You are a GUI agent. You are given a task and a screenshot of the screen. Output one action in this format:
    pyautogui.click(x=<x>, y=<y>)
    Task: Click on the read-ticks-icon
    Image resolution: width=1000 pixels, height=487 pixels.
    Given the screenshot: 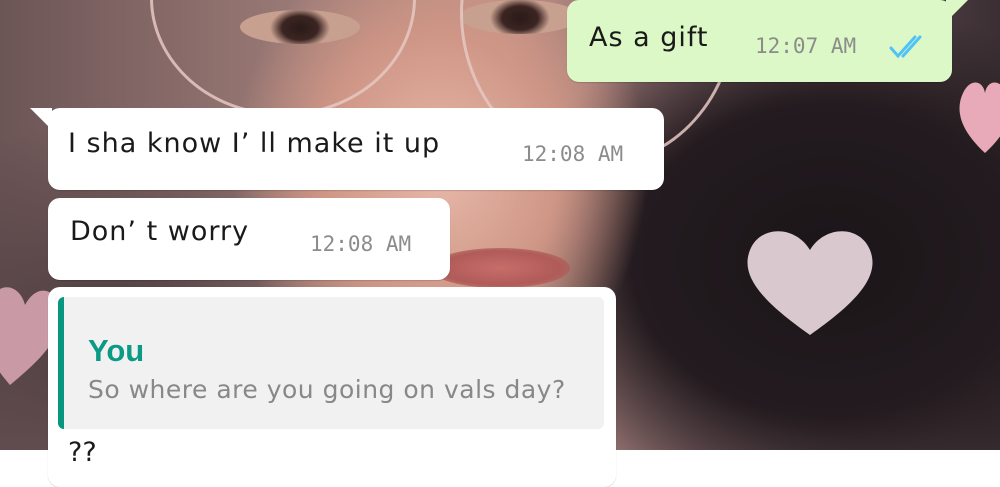 What is the action you would take?
    pyautogui.click(x=905, y=47)
    